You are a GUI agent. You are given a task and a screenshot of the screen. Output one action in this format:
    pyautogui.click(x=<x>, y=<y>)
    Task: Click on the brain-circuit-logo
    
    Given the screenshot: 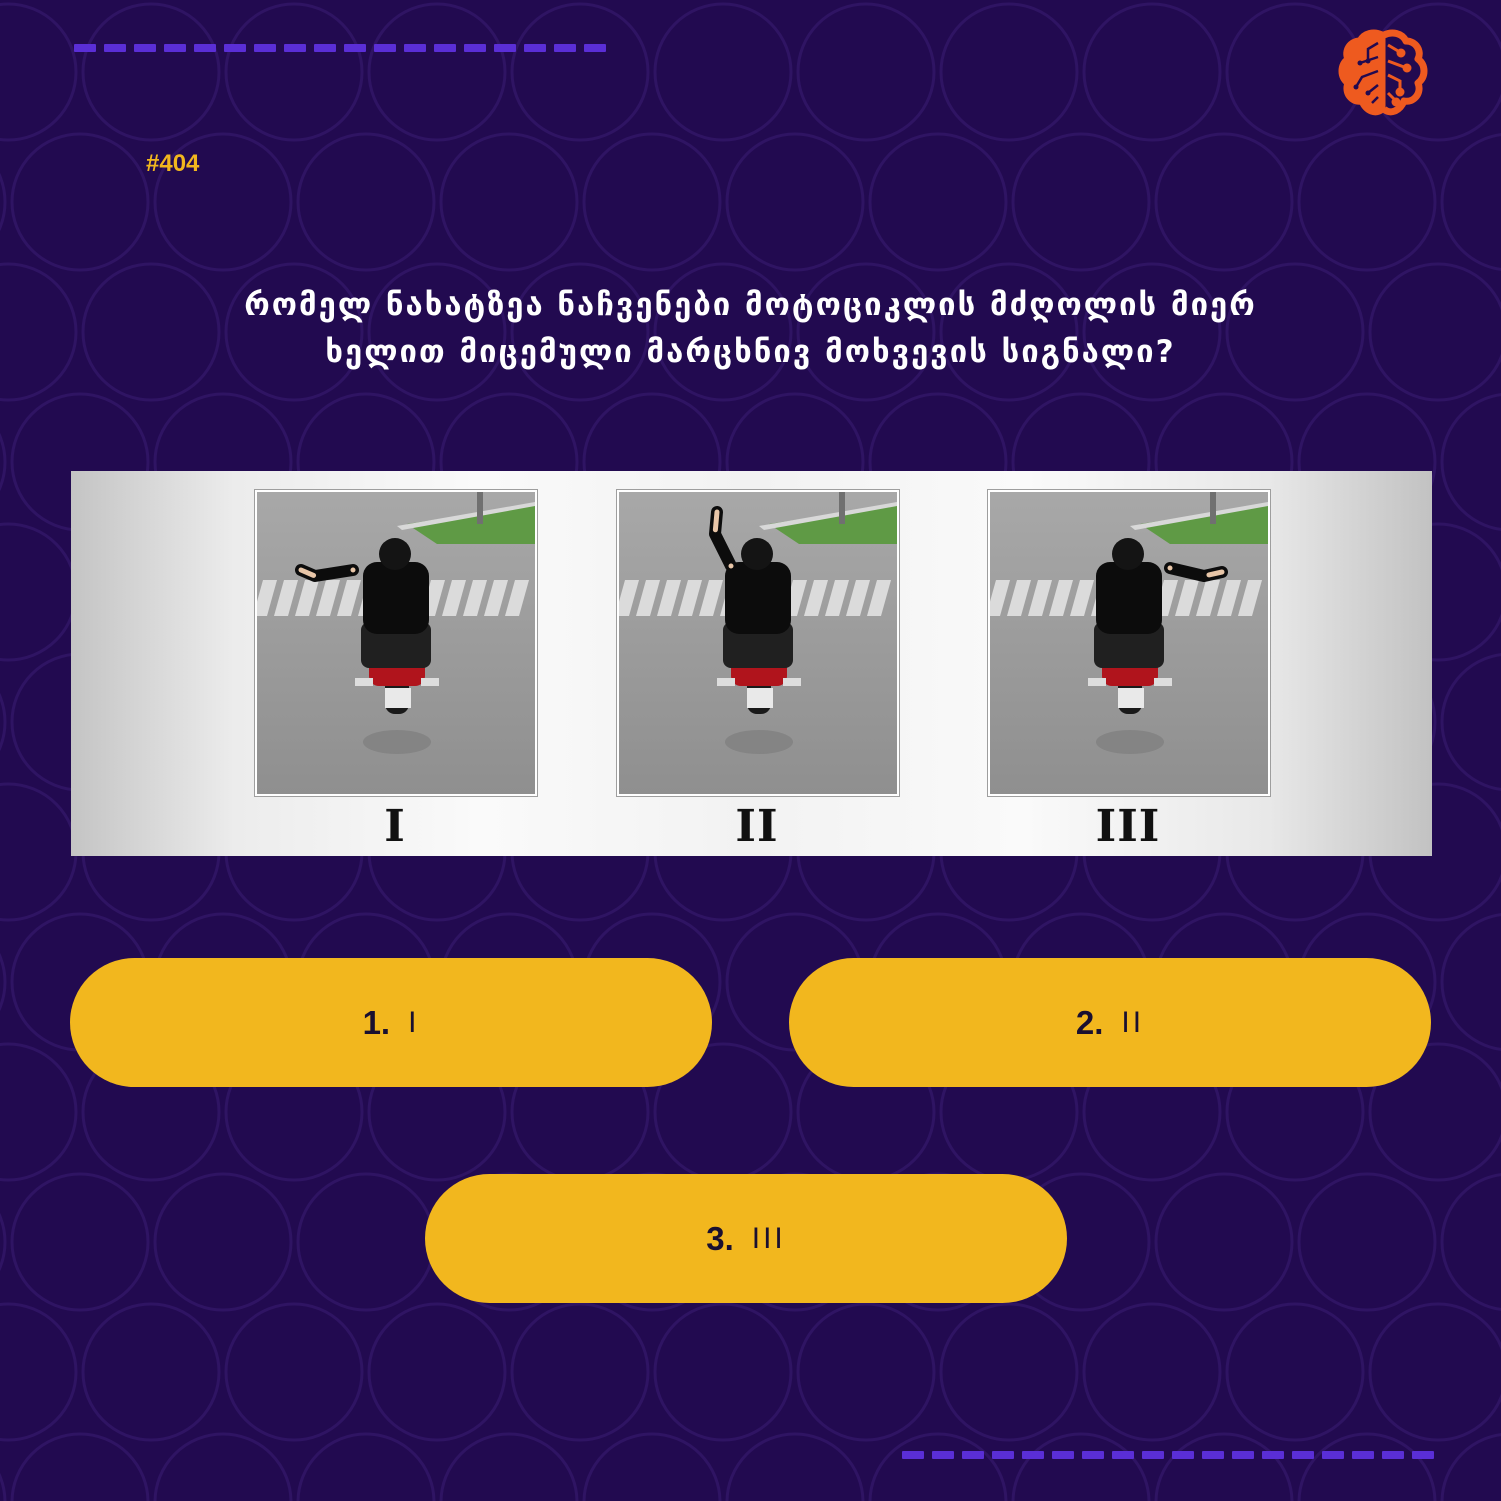 What is the action you would take?
    pyautogui.click(x=1383, y=72)
    